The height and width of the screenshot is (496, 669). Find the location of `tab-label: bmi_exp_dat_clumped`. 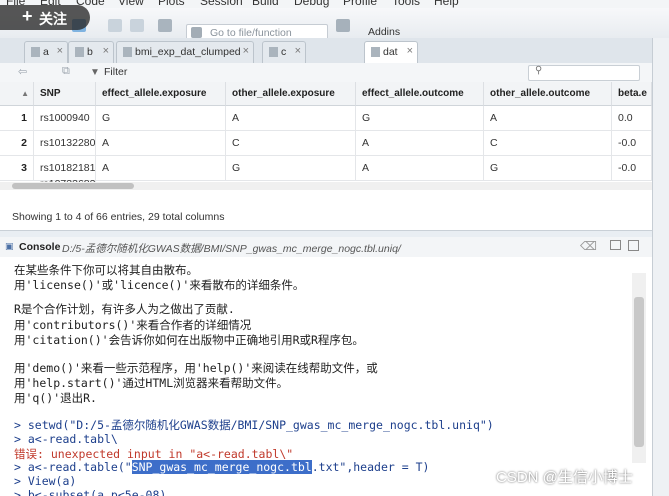

tab-label: bmi_exp_dat_clumped is located at coordinates (188, 52).